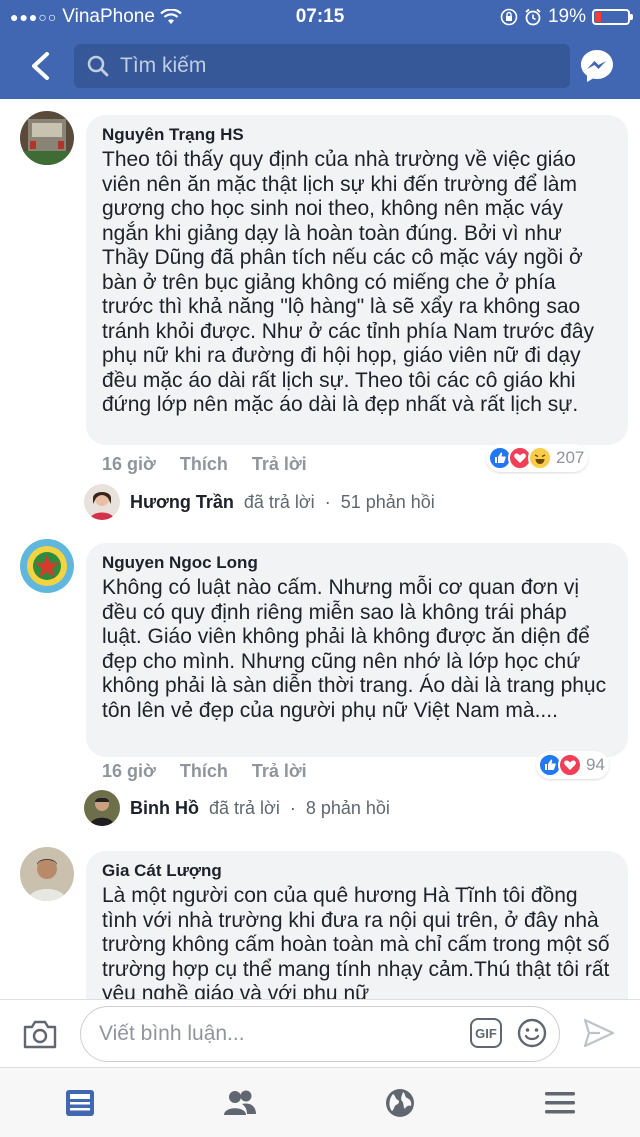 This screenshot has width=640, height=1137. I want to click on haha-reaction-icon, so click(540, 458).